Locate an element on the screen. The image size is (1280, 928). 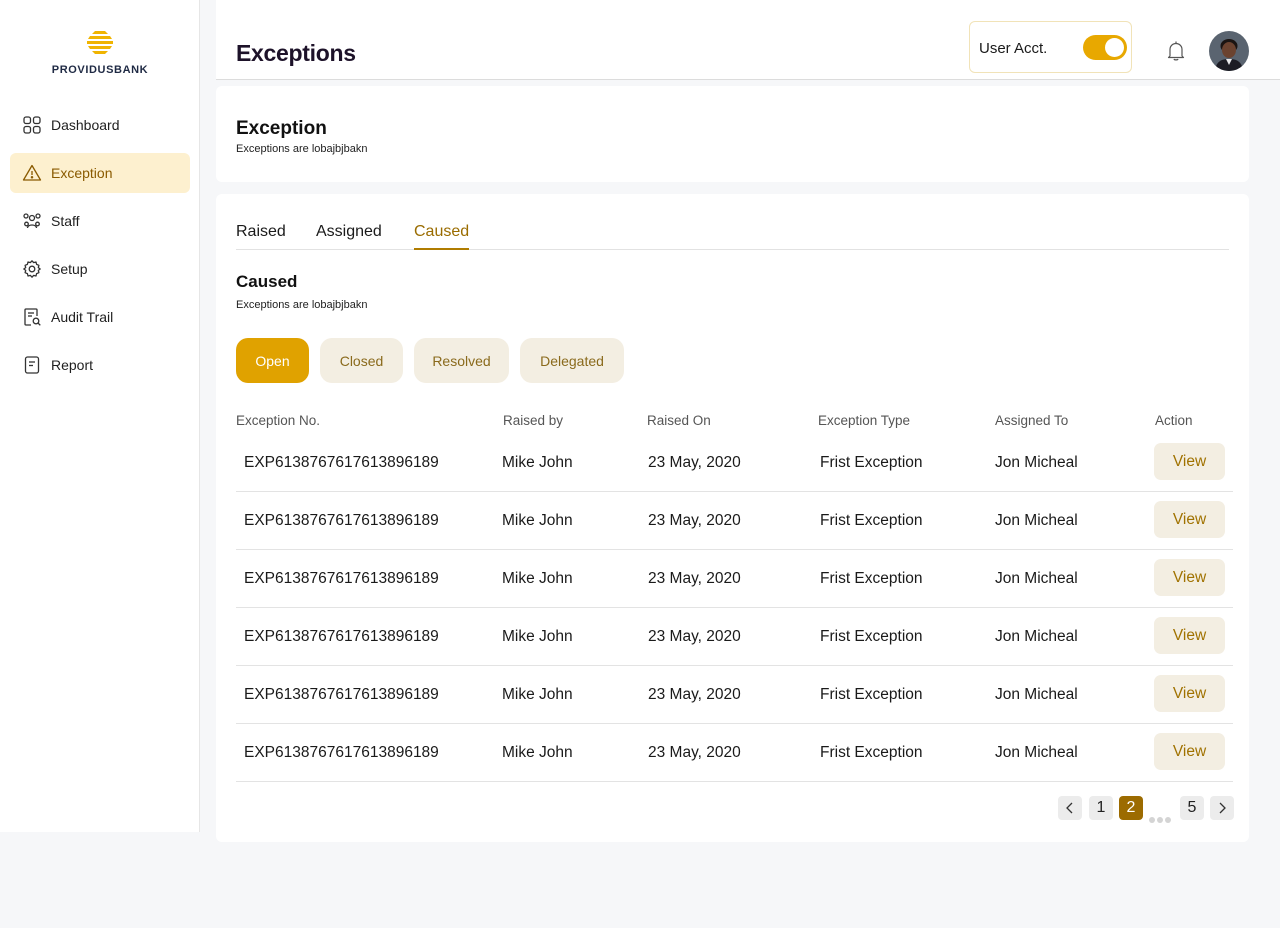
sidebar-item-label: Staff is located at coordinates (65, 221).